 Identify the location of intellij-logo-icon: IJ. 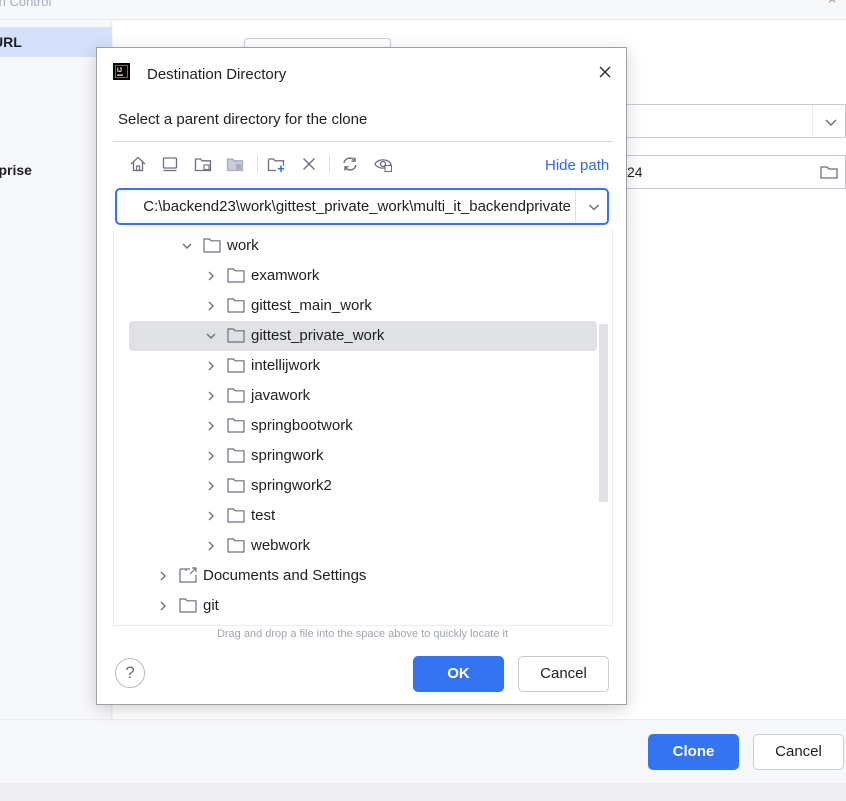
(121, 71).